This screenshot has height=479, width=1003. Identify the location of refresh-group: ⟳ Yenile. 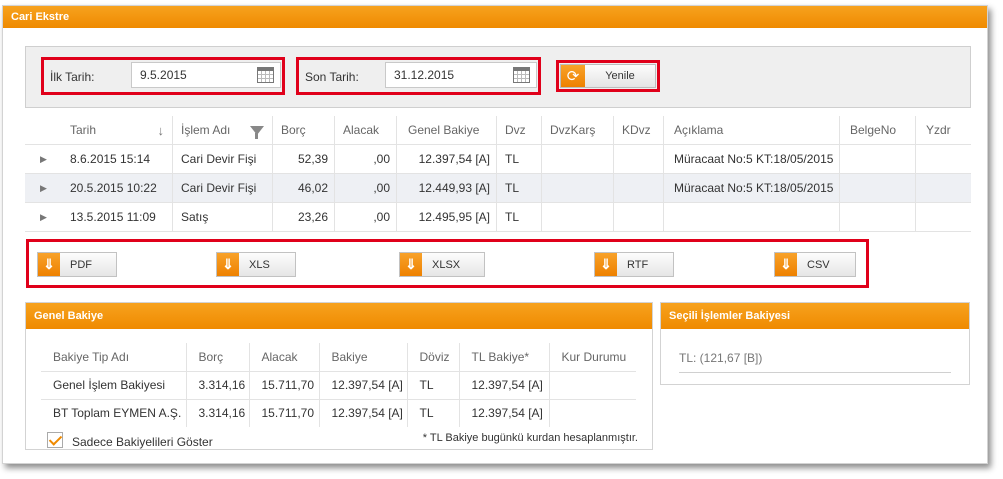
(608, 76).